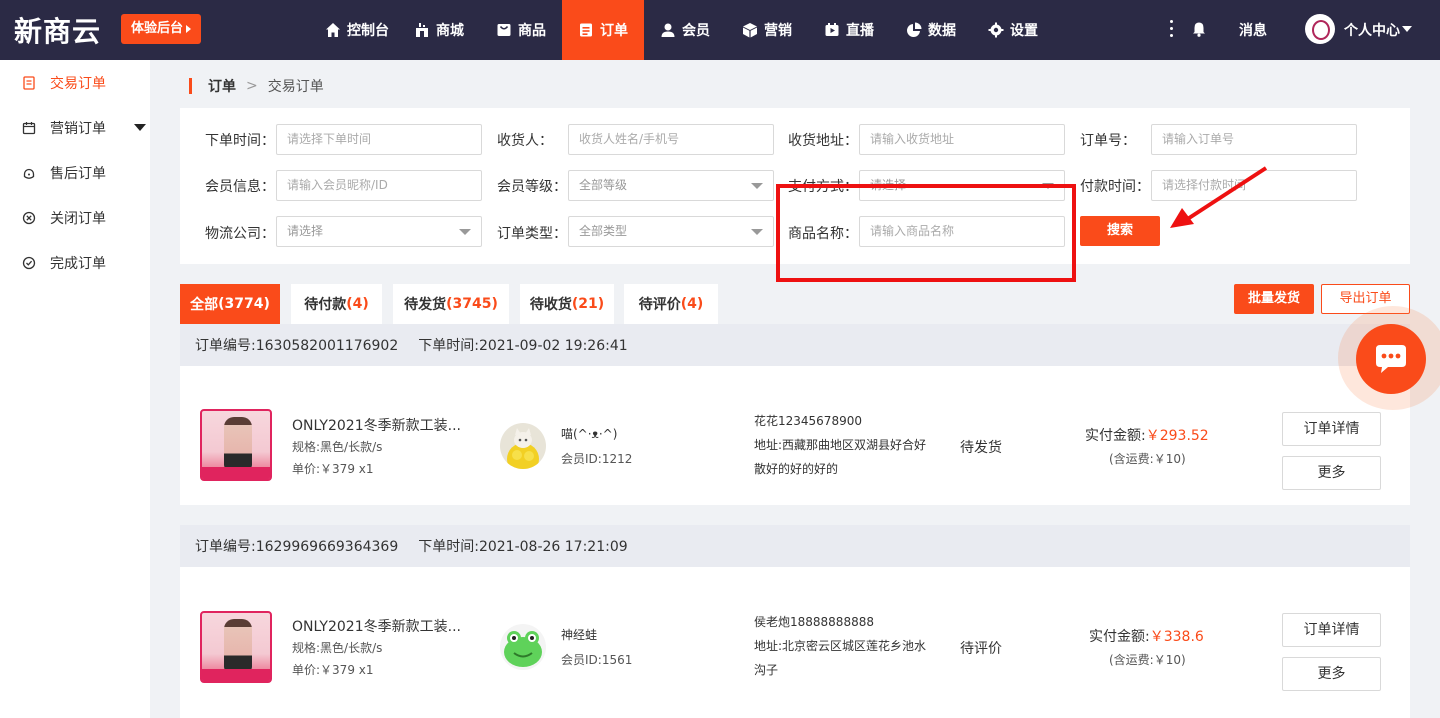  What do you see at coordinates (29, 82) in the screenshot?
I see `document-icon` at bounding box center [29, 82].